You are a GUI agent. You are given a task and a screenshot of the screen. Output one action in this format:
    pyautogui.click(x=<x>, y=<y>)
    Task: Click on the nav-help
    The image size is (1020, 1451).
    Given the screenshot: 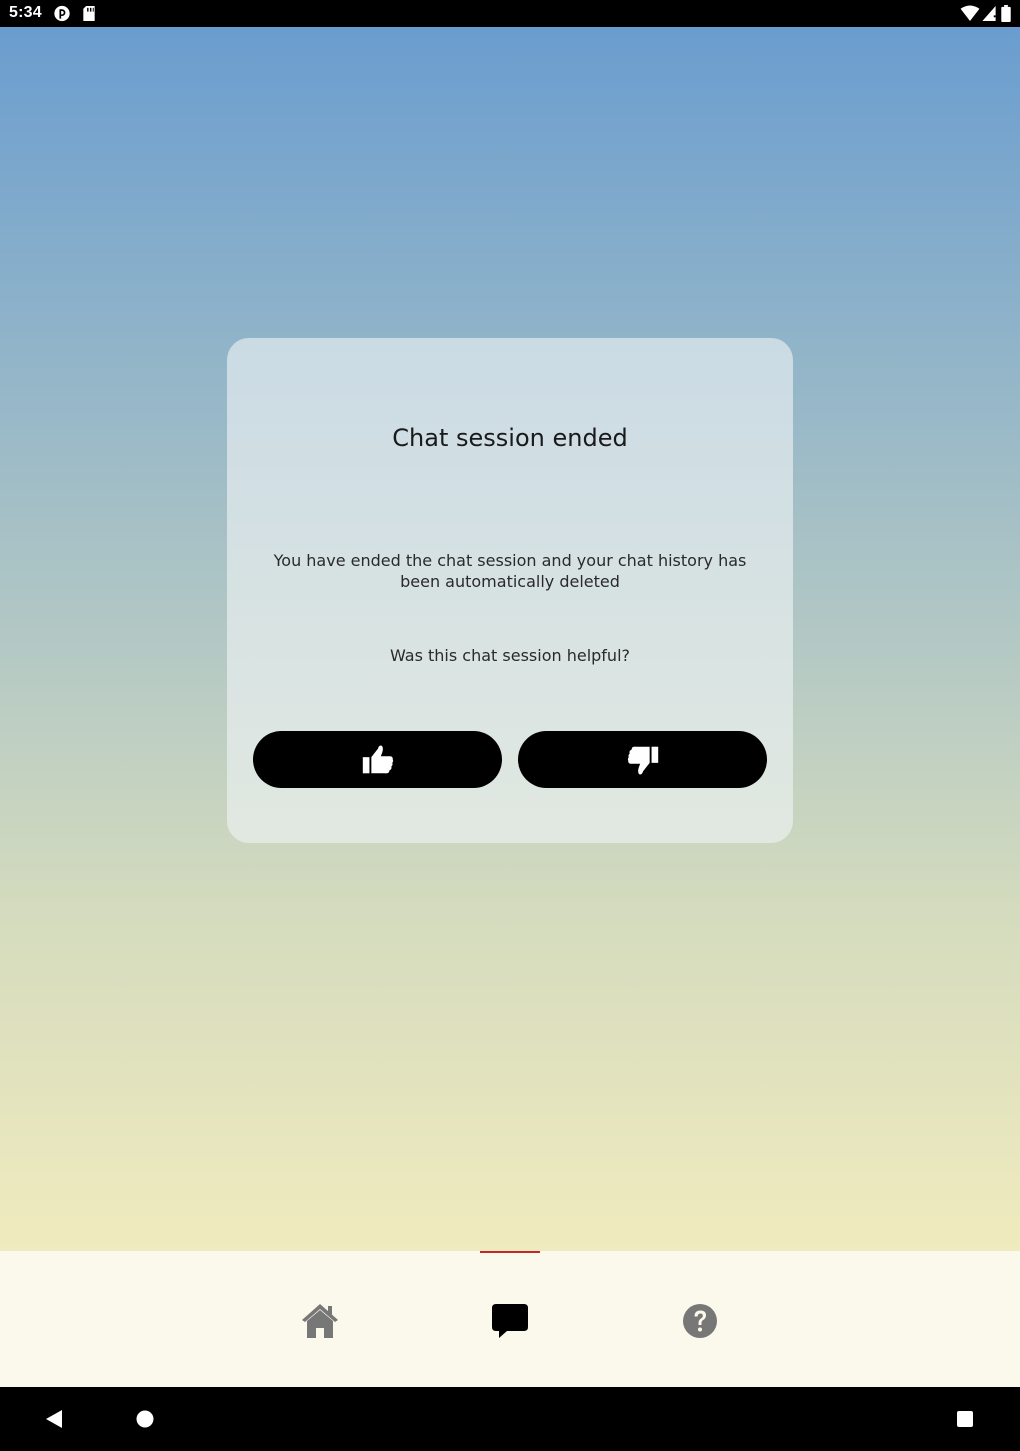 What is the action you would take?
    pyautogui.click(x=700, y=1321)
    